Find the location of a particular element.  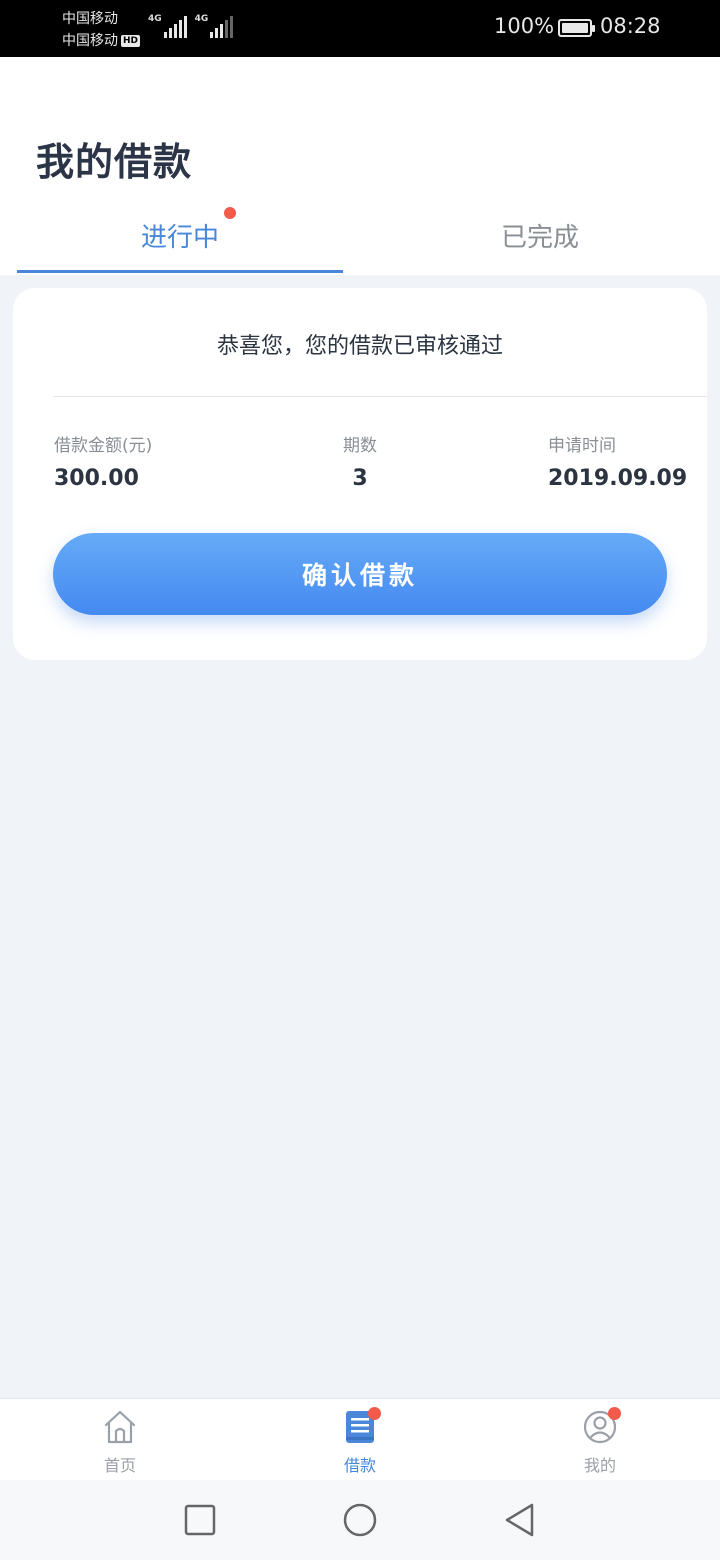

carrier-name-2: 中国移动 is located at coordinates (90, 41).